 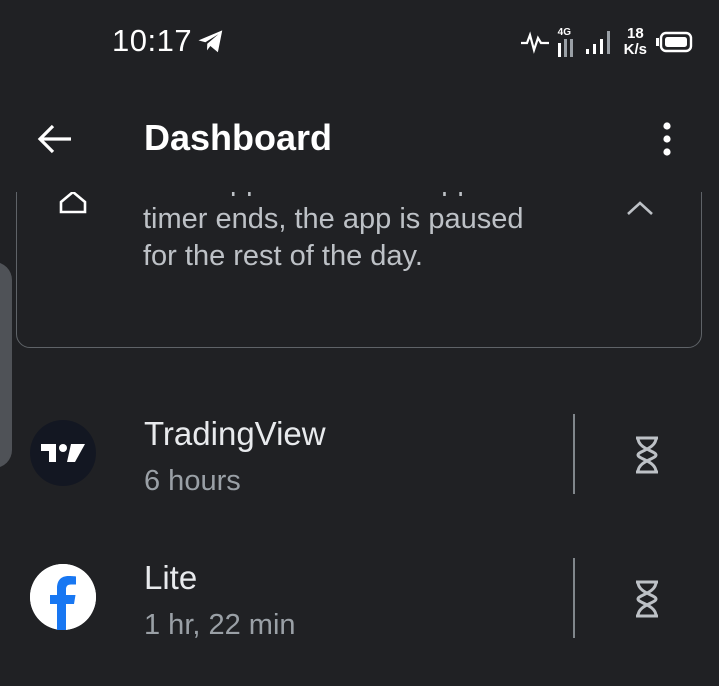 What do you see at coordinates (73, 203) in the screenshot?
I see `home-icon` at bounding box center [73, 203].